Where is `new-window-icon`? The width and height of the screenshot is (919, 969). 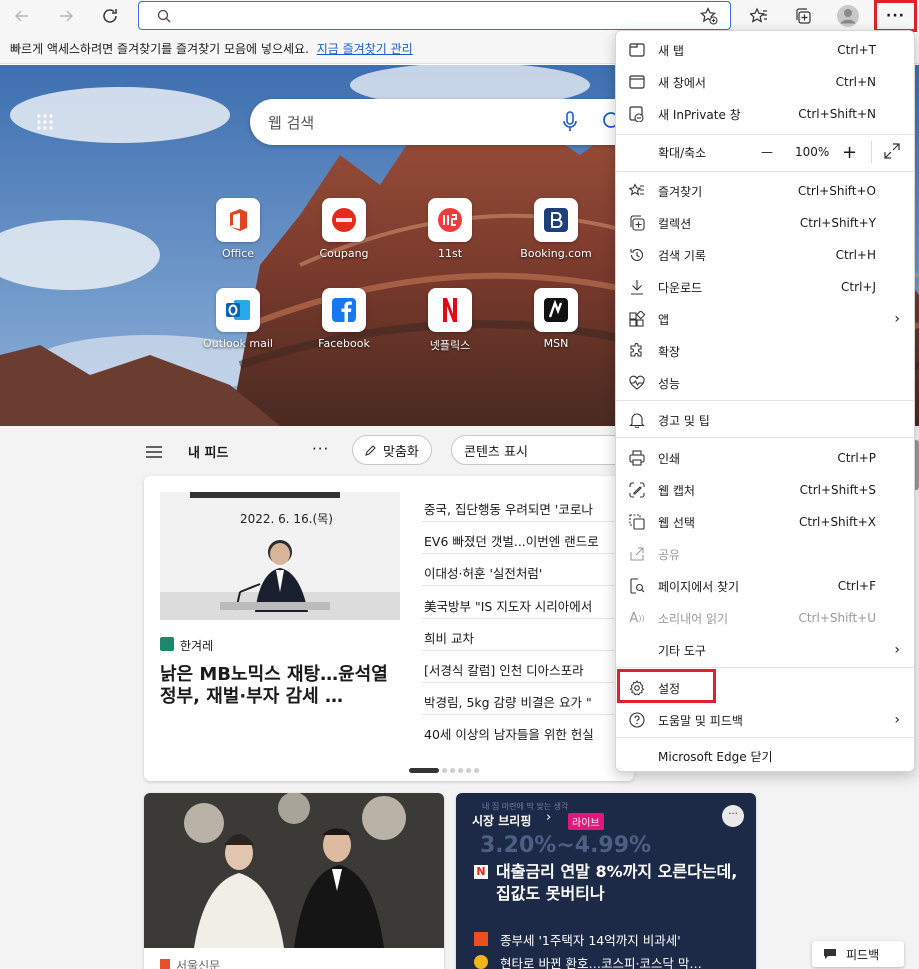
new-window-icon is located at coordinates (637, 82).